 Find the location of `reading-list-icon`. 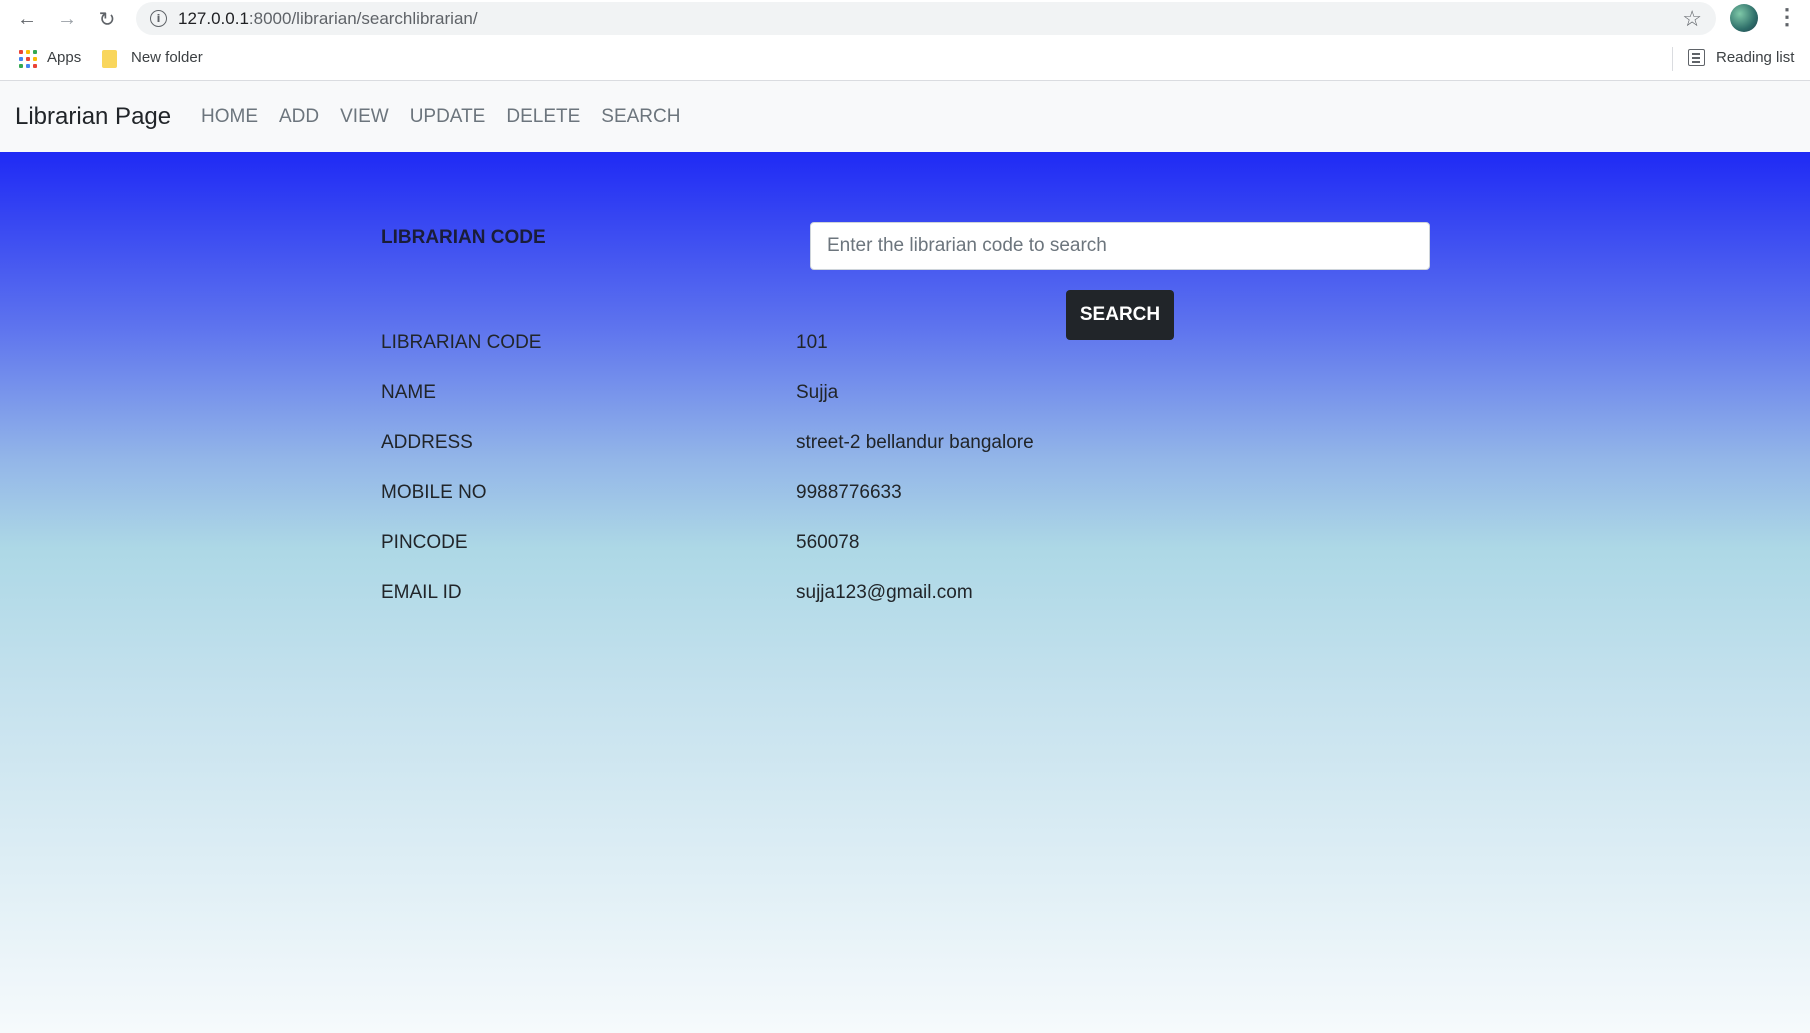

reading-list-icon is located at coordinates (1696, 57).